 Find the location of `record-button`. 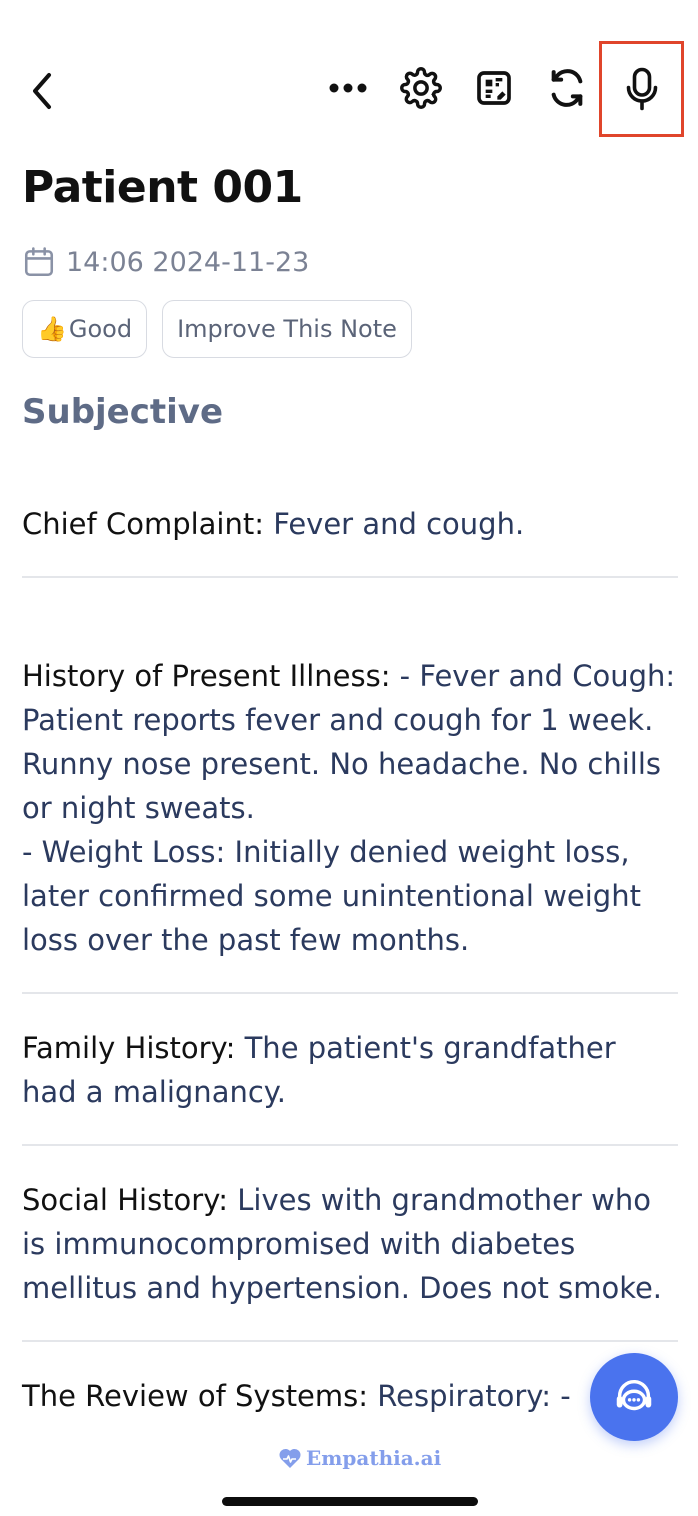

record-button is located at coordinates (641, 89).